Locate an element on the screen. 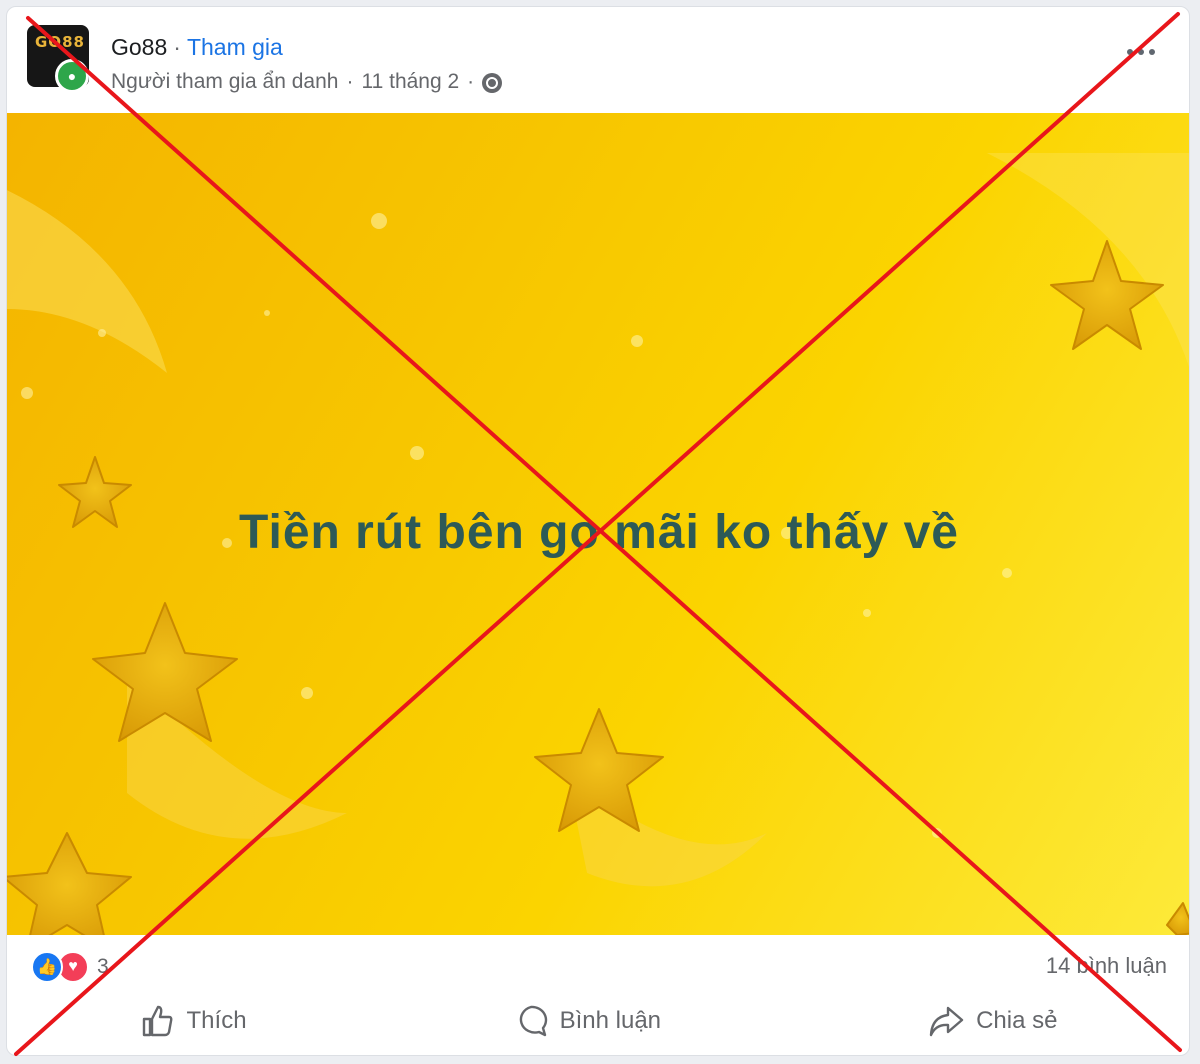 Image resolution: width=1200 pixels, height=1064 pixels. share-button: Chia sẻ is located at coordinates (992, 1021).